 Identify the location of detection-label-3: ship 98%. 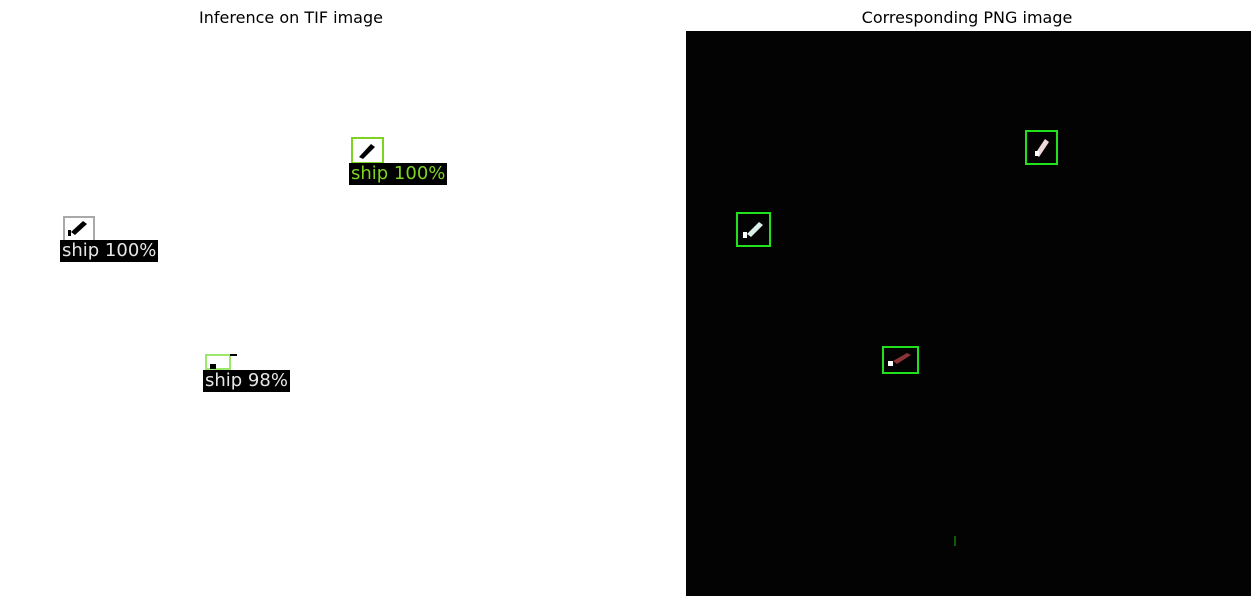
(246, 381).